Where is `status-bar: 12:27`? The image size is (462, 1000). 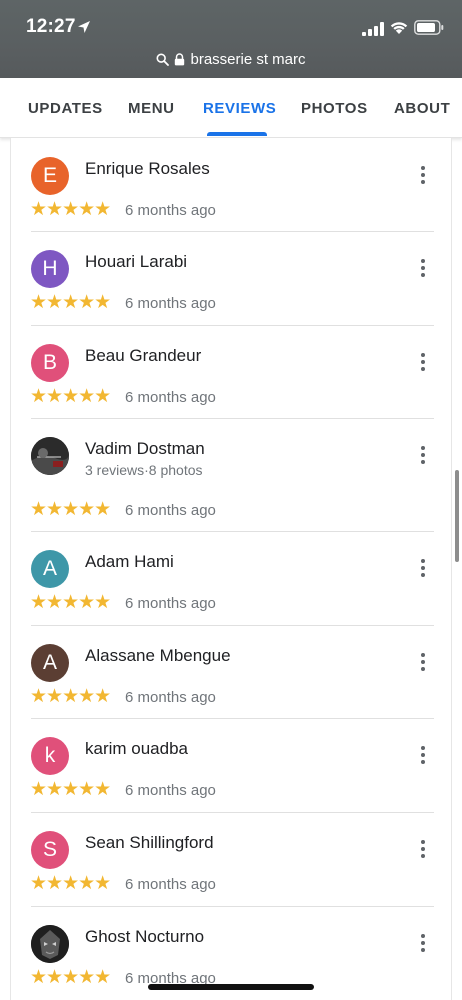
status-bar: 12:27 is located at coordinates (231, 28).